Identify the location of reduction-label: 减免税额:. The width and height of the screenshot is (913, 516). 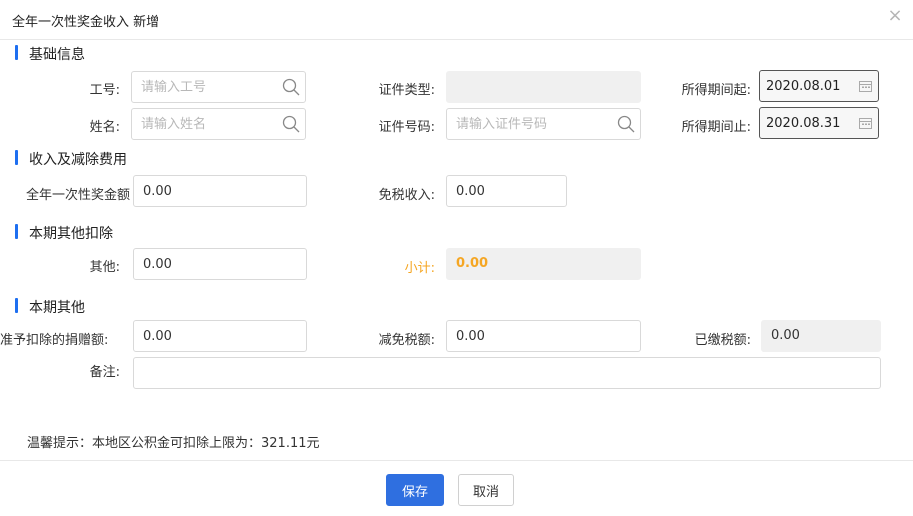
(382, 338).